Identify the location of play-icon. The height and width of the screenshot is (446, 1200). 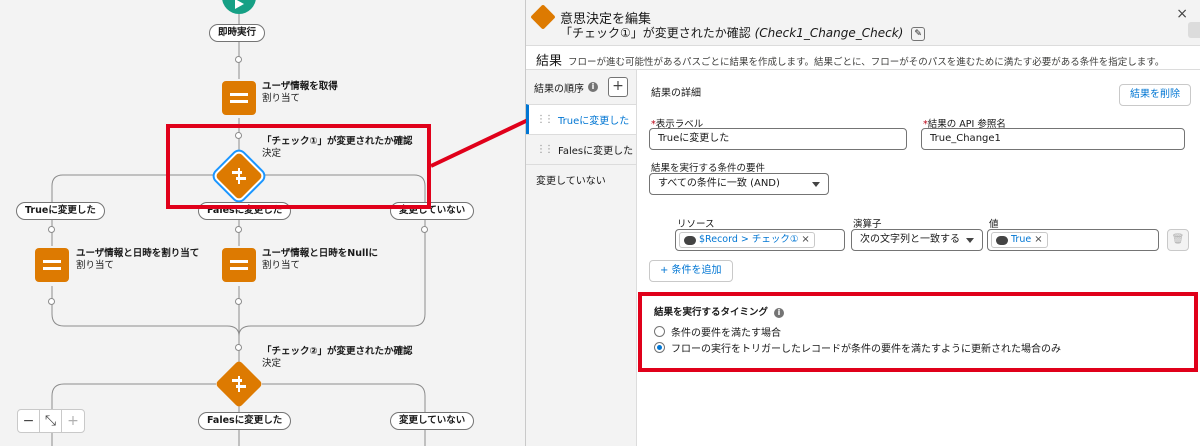
(239, 4).